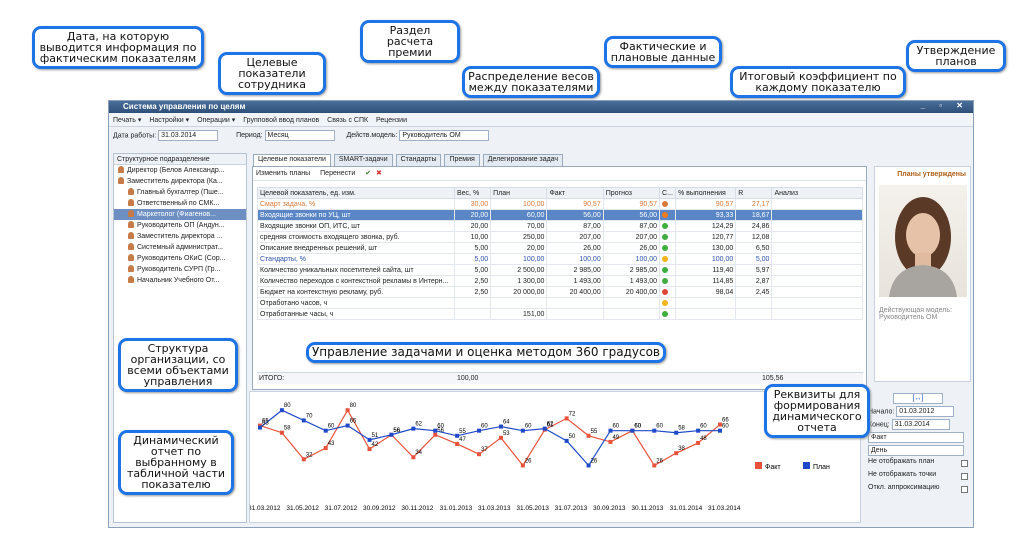 This screenshot has height=544, width=1024. I want to click on menu-operations: Операции ▾, so click(216, 120).